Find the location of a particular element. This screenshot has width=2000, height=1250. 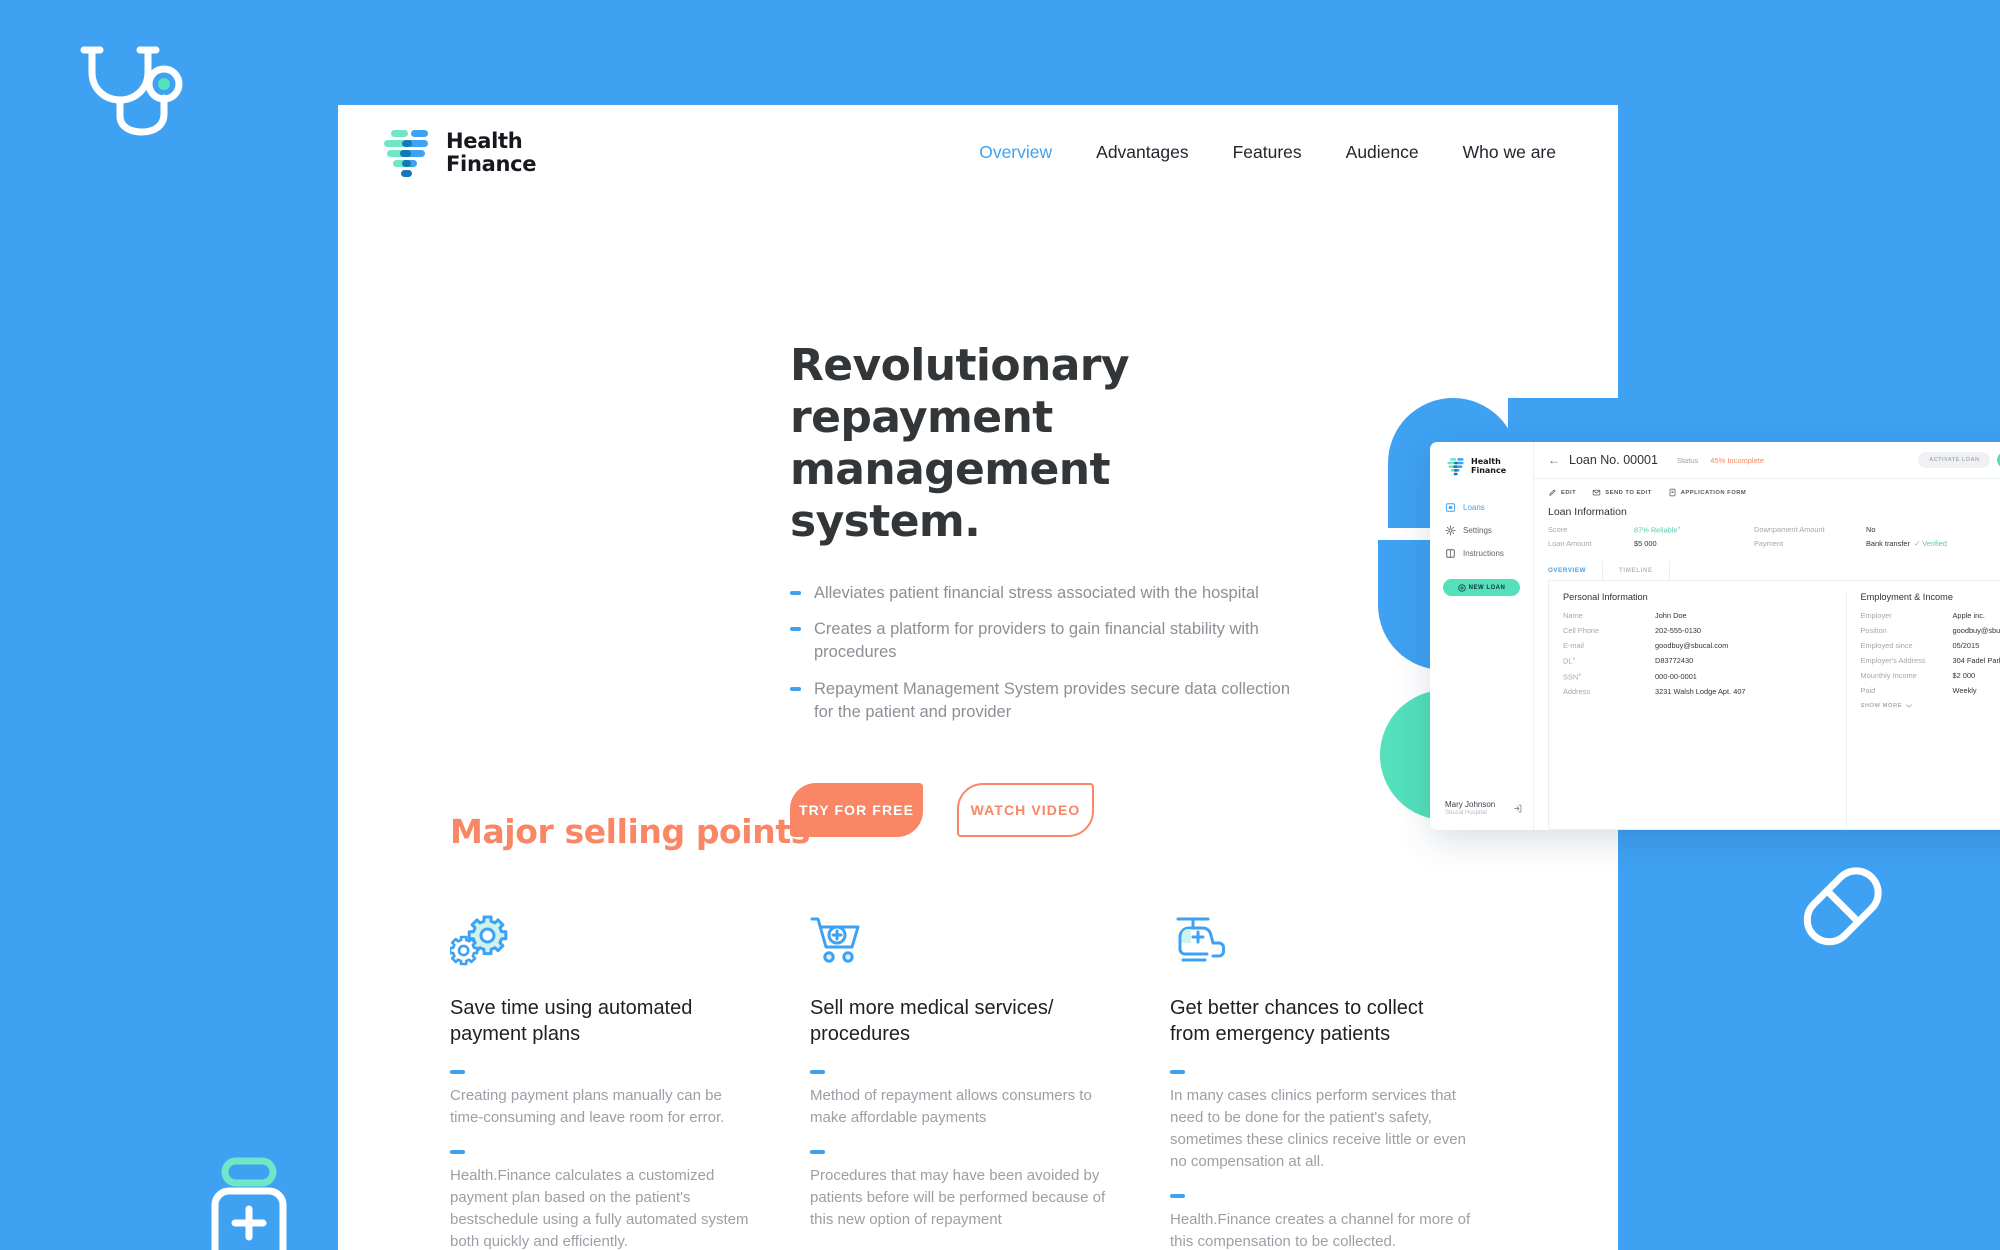

field-key: Address is located at coordinates (1577, 692).